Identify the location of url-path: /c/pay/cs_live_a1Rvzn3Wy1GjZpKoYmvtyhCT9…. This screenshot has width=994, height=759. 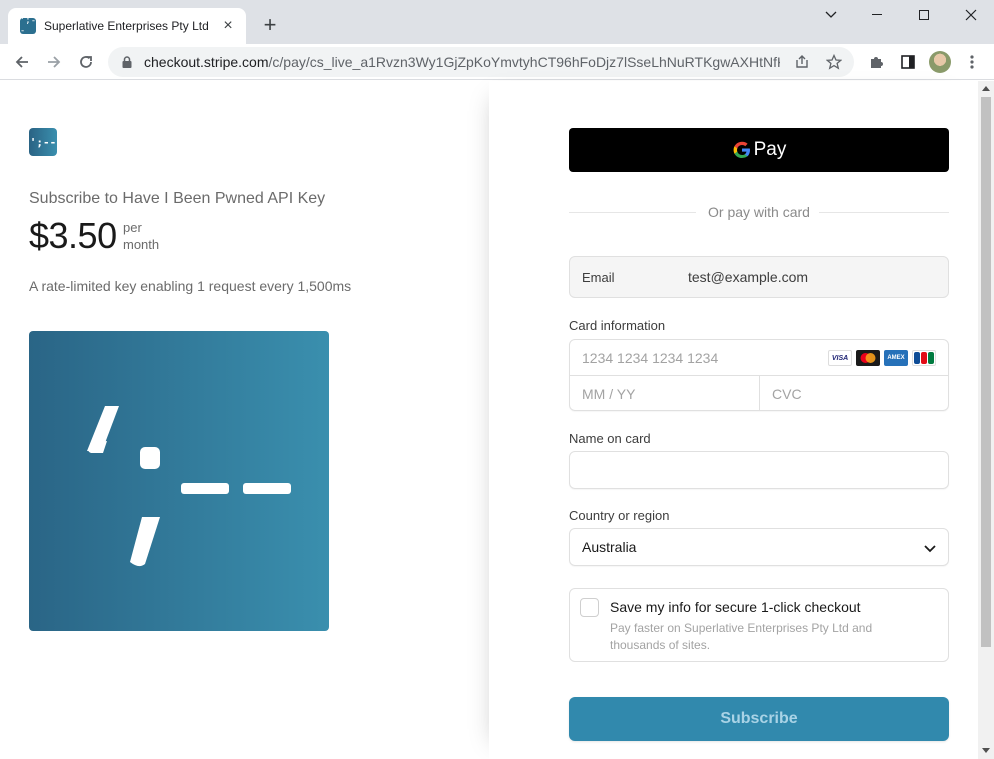
(524, 62).